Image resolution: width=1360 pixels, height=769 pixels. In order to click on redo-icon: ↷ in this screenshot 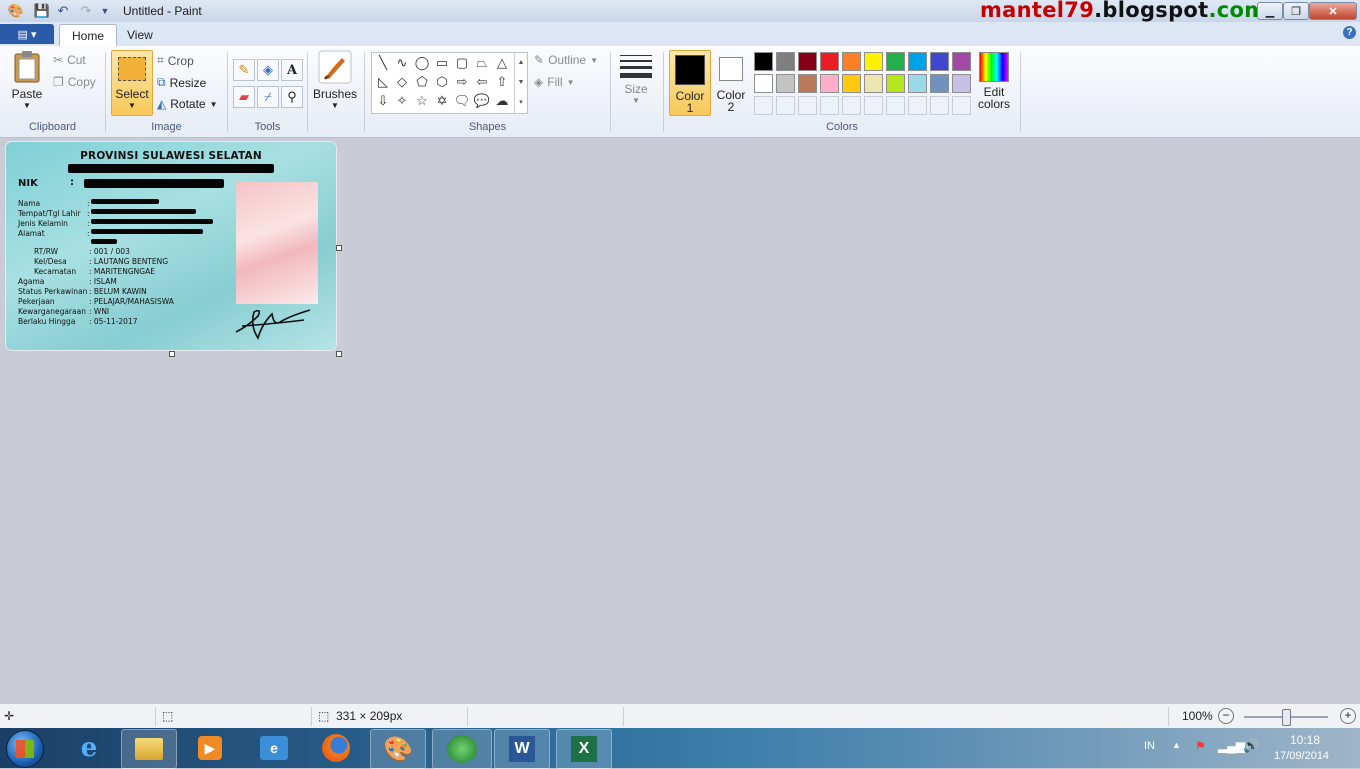, I will do `click(86, 11)`.